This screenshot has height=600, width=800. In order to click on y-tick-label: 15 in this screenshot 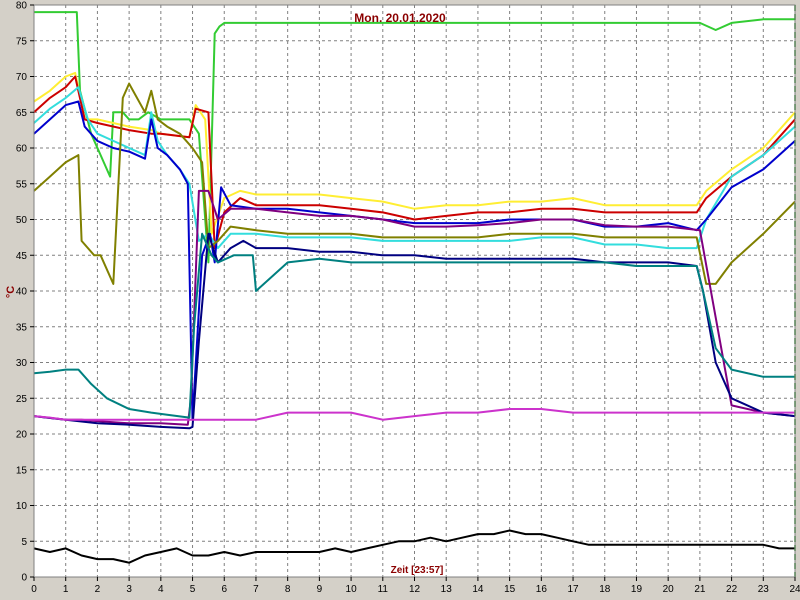, I will do `click(22, 470)`.